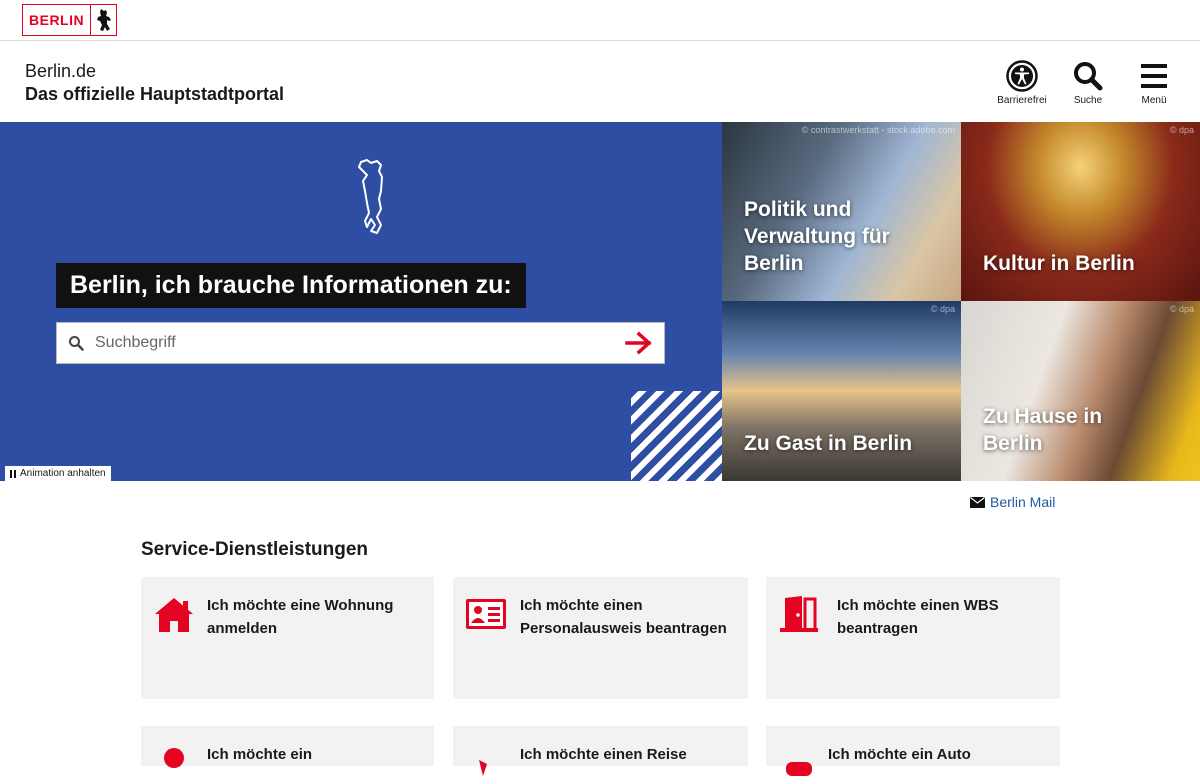 The image size is (1200, 784). I want to click on menu-icon, so click(1154, 76).